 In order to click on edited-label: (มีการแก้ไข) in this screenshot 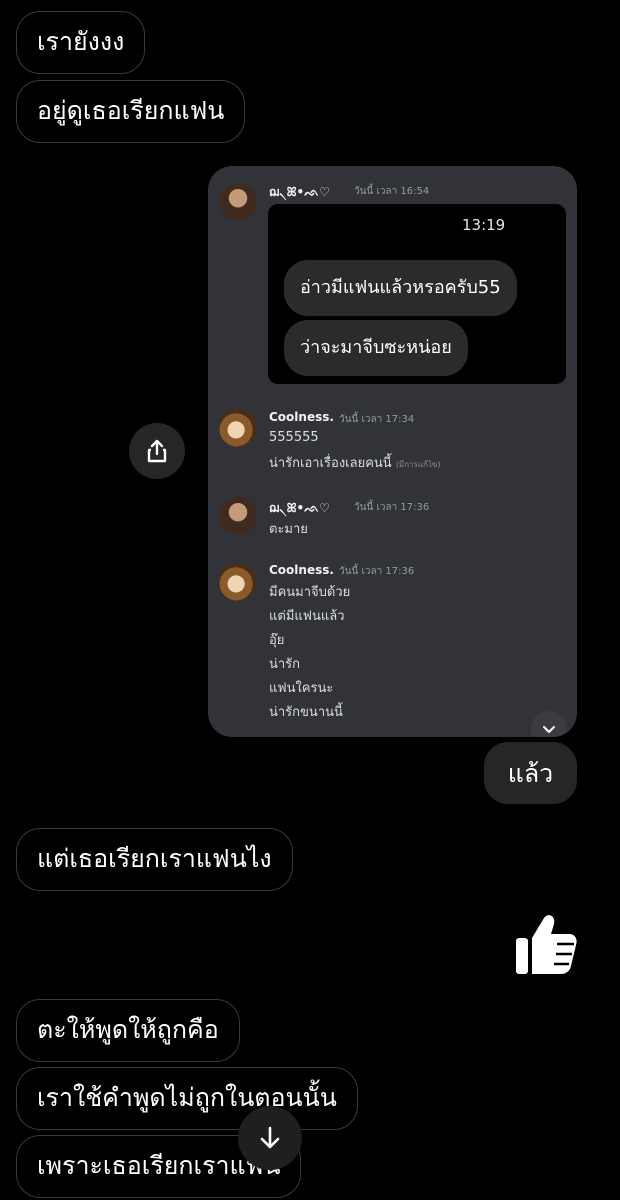, I will do `click(418, 464)`.